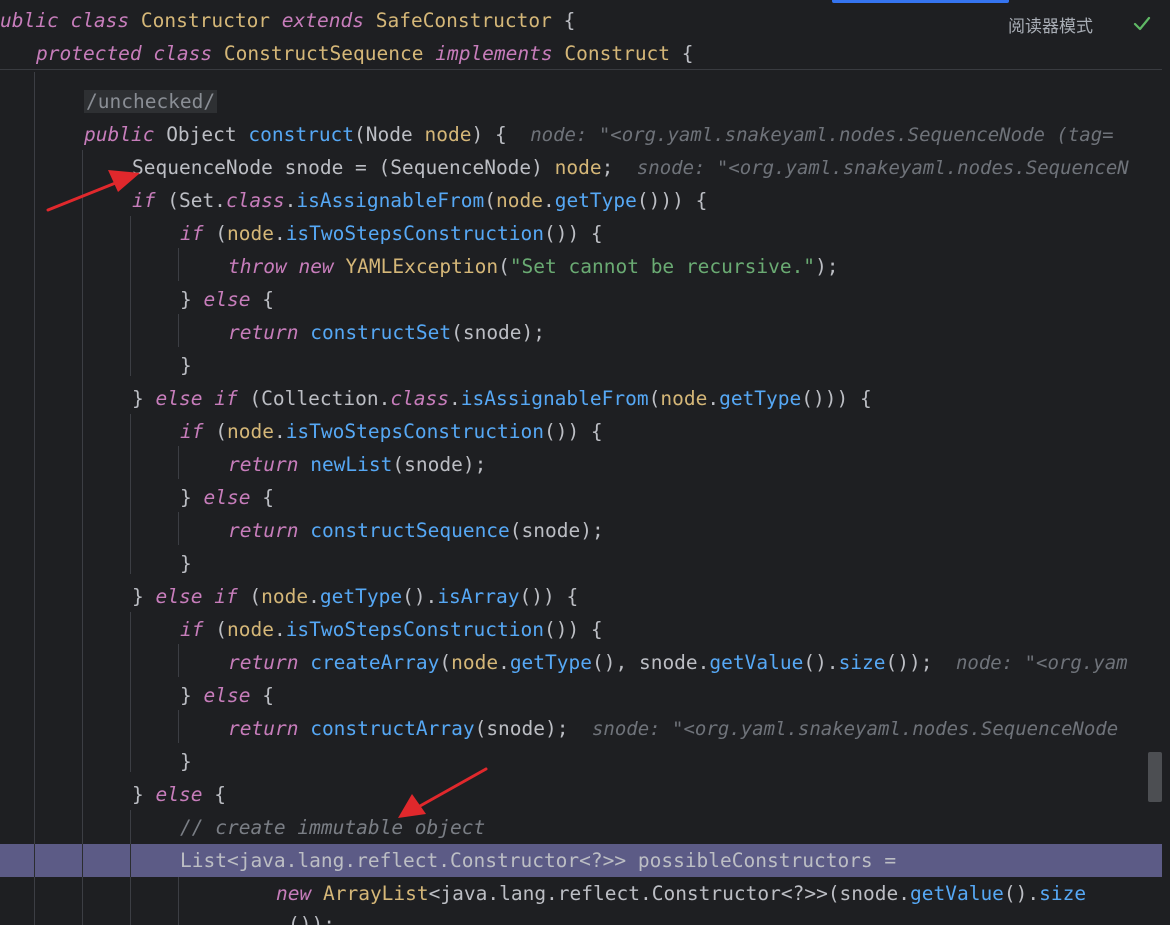  I want to click on vertical-scrollbar-thumb, so click(1155, 777).